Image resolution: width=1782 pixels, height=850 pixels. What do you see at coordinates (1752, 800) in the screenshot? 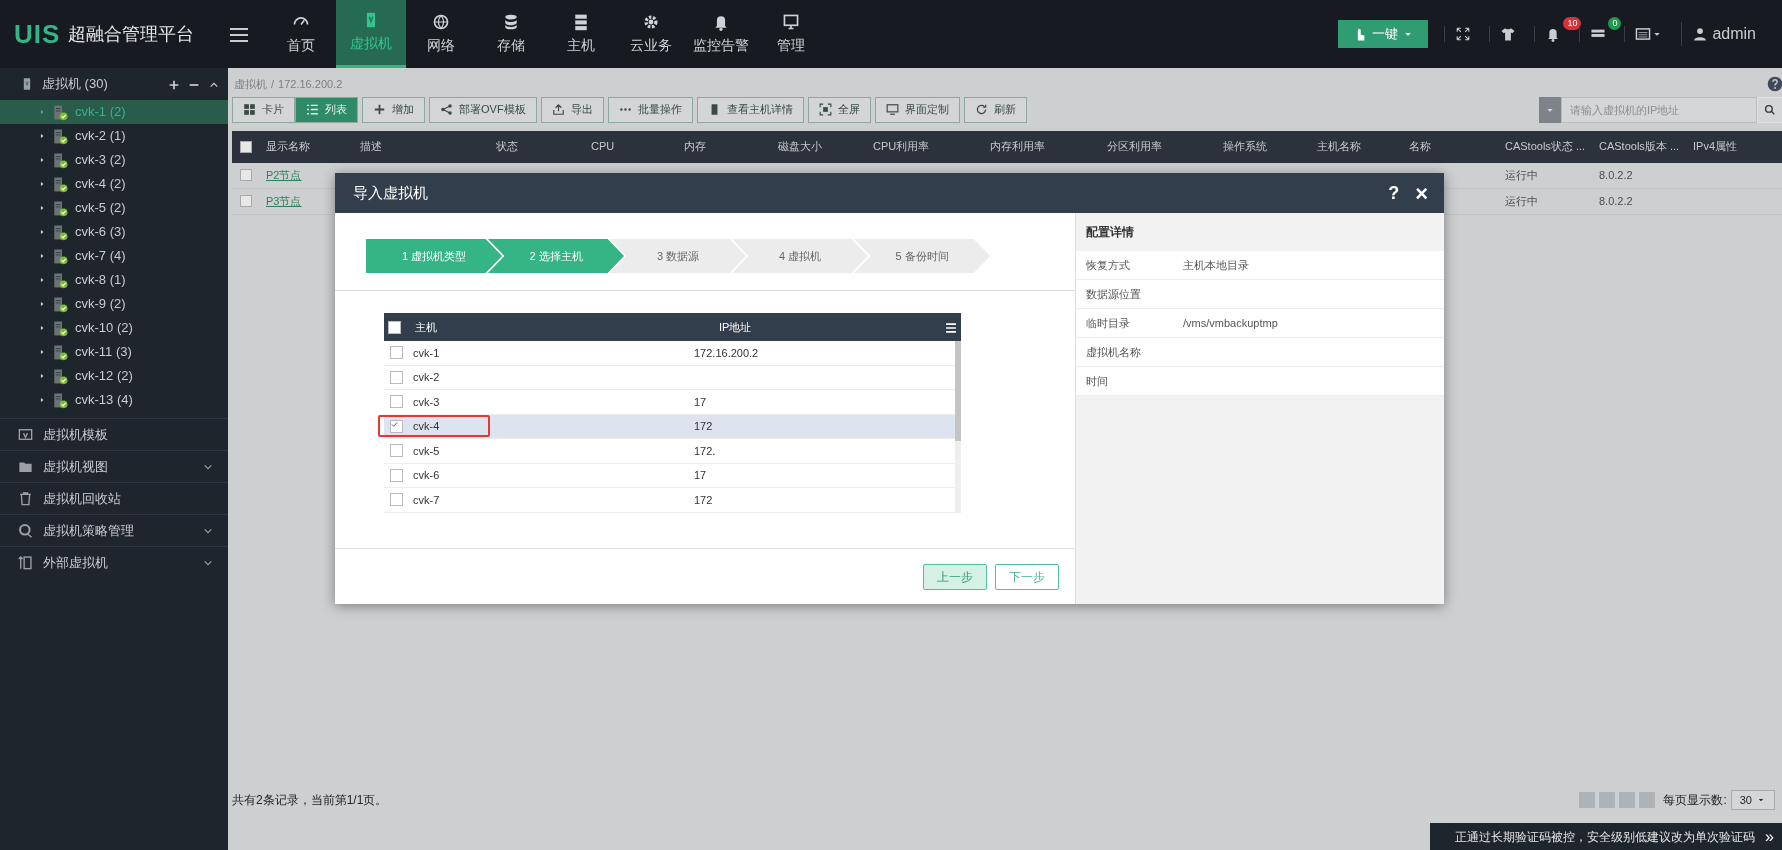
I see `page-size-select: 30` at bounding box center [1752, 800].